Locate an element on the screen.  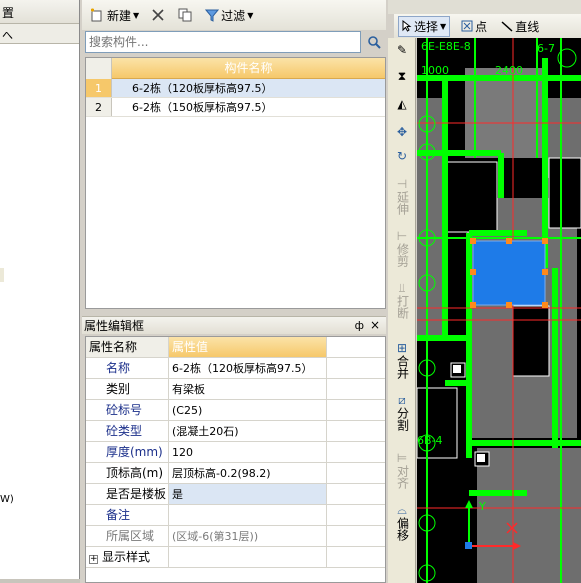
property-value: 6-2栋（120板厚标高97.5） is located at coordinates (248, 368).